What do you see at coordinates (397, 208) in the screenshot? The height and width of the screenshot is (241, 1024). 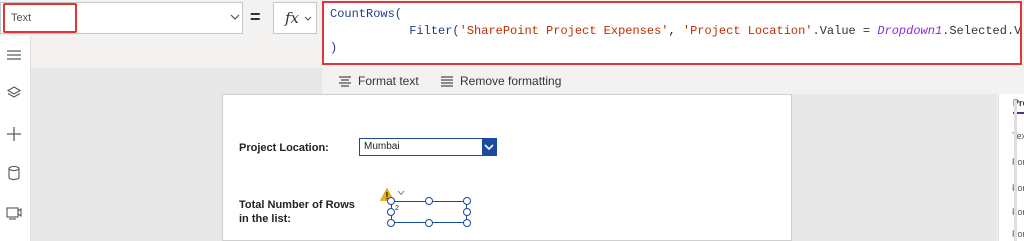 I see `row-count-value: 2` at bounding box center [397, 208].